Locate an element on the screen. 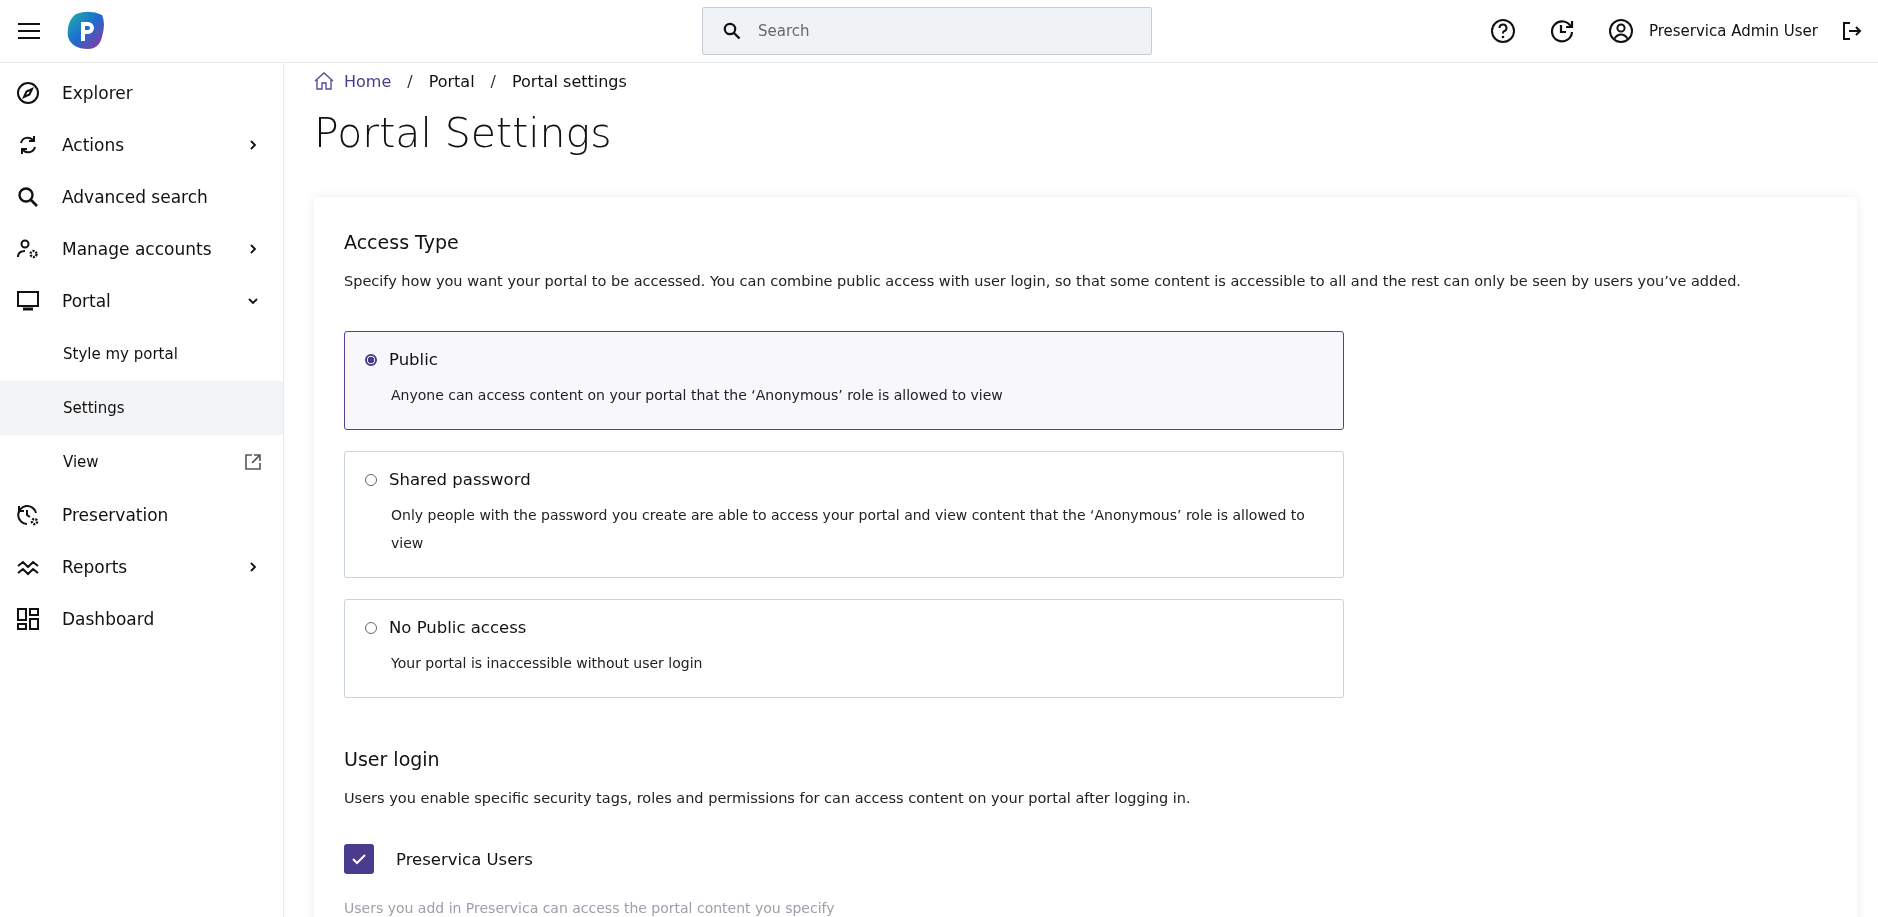 This screenshot has height=917, width=1878. user-name: Preservica Admin User is located at coordinates (1733, 31).